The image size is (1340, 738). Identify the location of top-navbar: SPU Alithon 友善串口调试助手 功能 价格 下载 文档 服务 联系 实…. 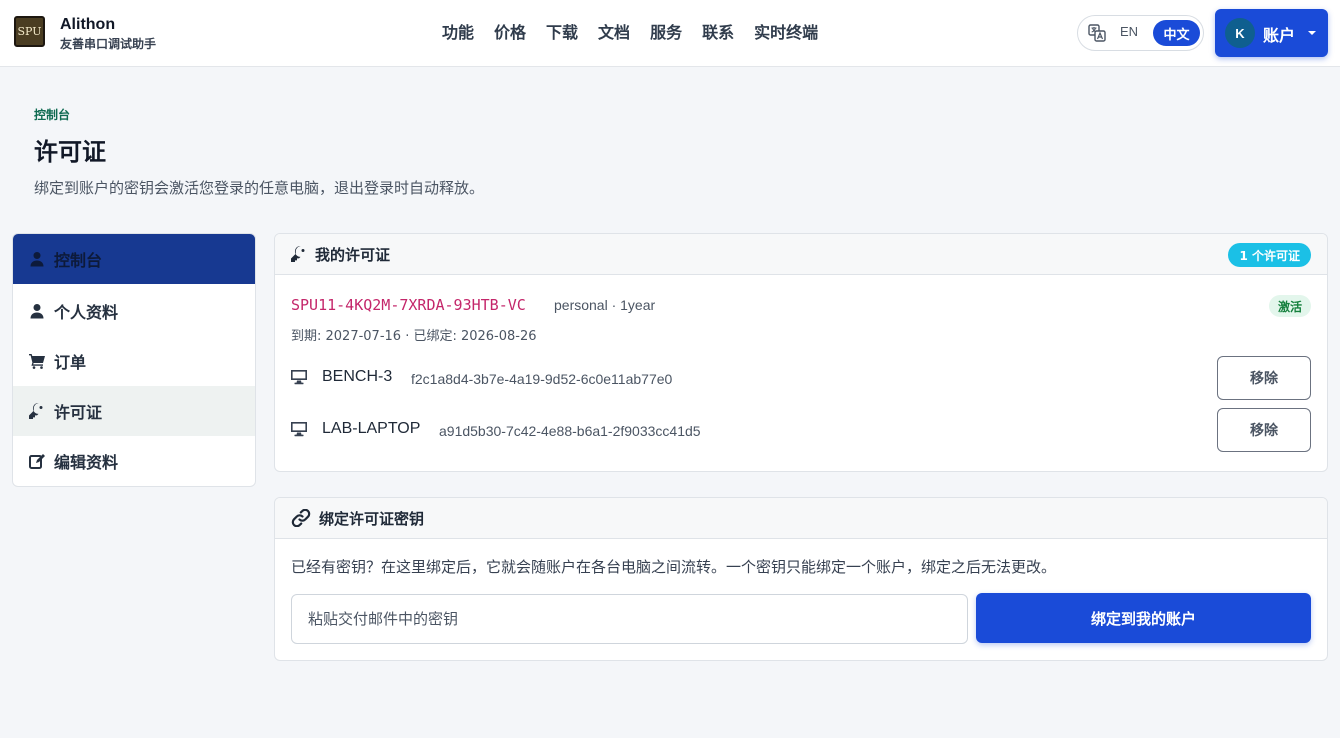
(670, 33).